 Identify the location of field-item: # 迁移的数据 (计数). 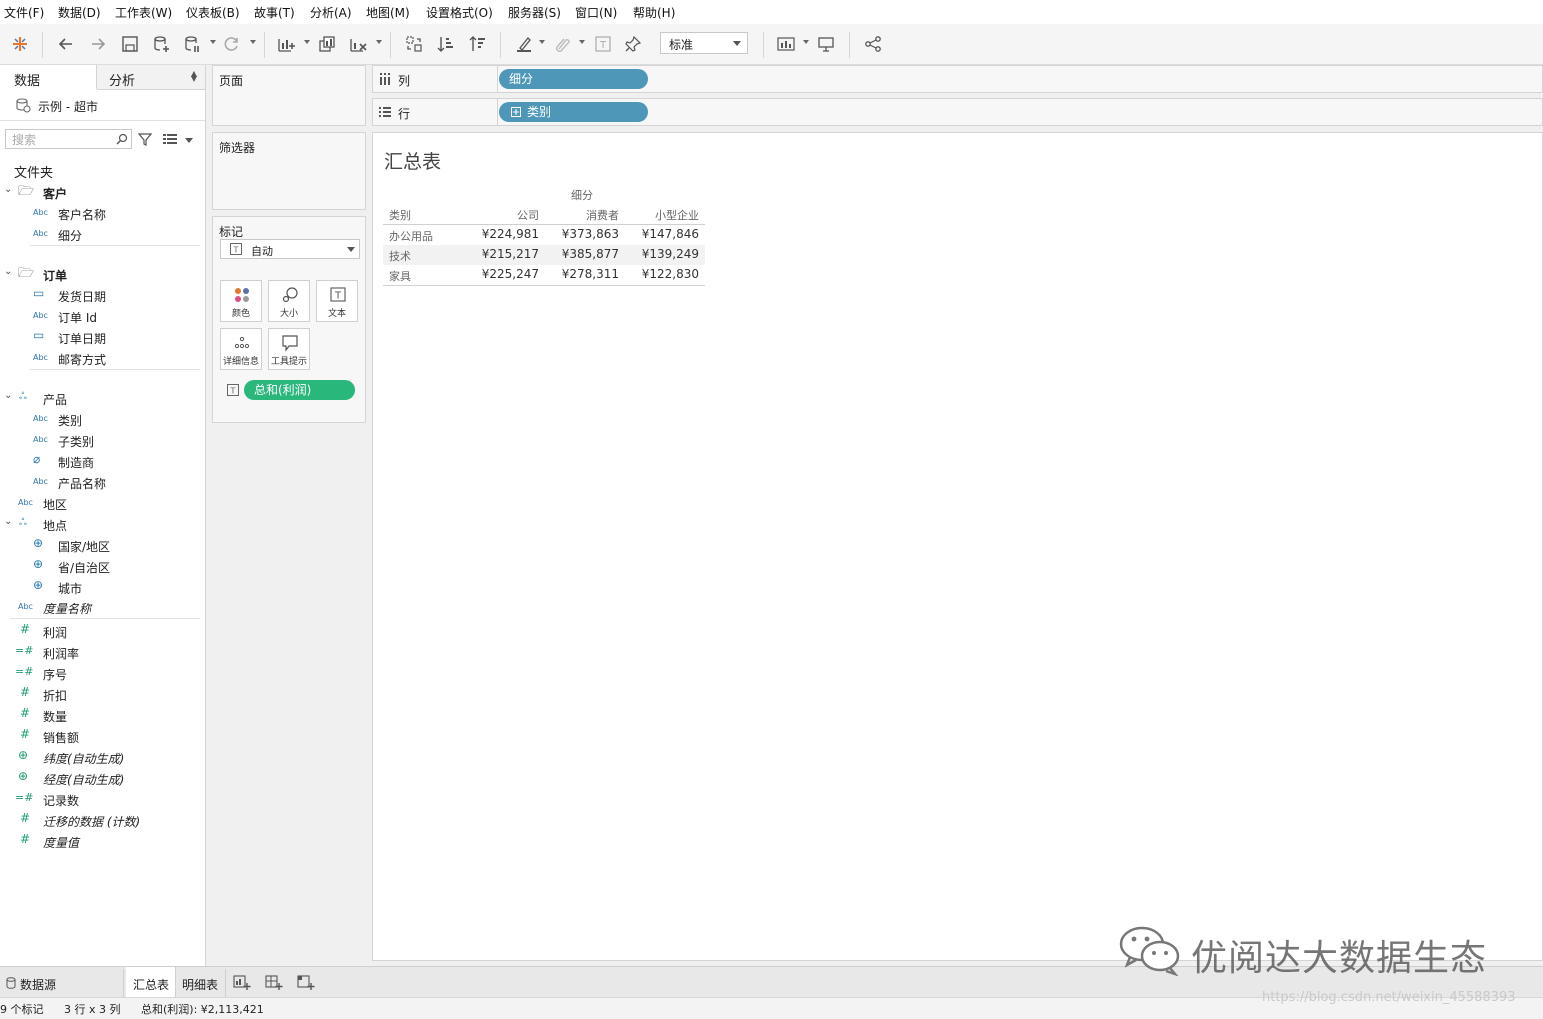
(100, 820).